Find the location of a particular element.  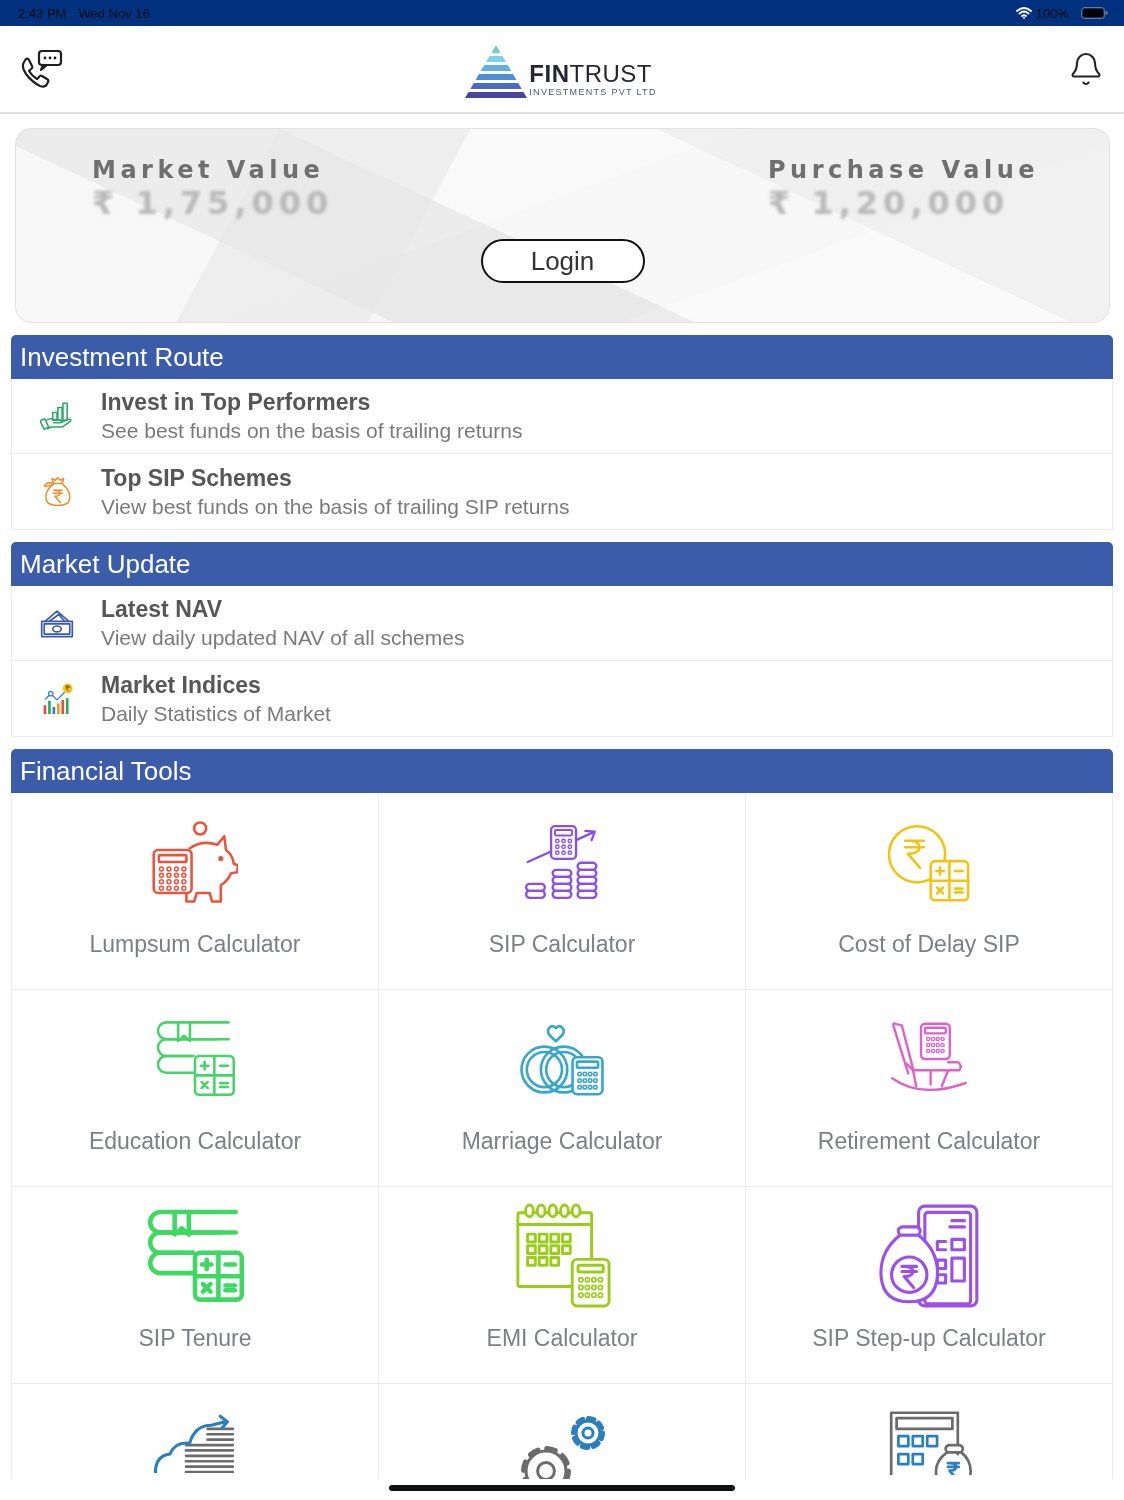

wifi-icon is located at coordinates (1023, 13).